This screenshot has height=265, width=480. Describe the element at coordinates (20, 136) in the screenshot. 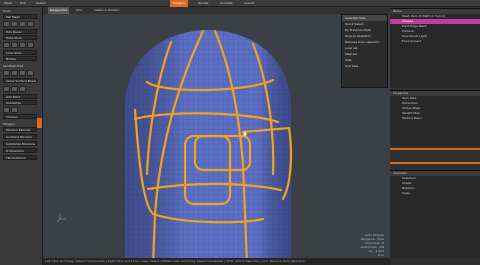

I see `tool-10: Contract Polygon` at that location.